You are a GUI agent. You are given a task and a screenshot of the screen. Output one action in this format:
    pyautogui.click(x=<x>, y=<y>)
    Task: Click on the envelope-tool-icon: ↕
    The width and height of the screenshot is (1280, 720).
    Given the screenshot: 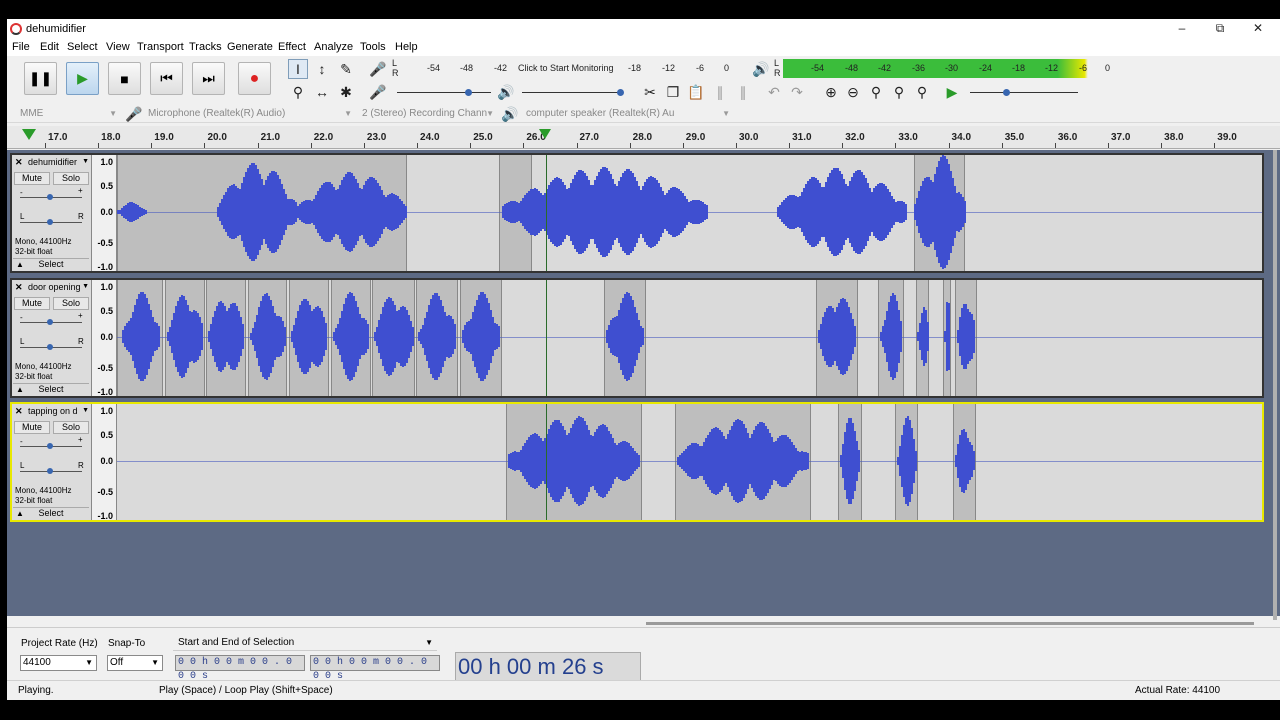 What is the action you would take?
    pyautogui.click(x=322, y=69)
    